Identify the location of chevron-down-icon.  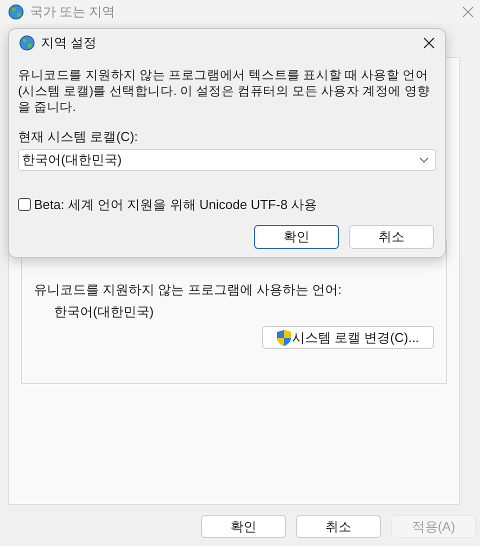
(424, 160).